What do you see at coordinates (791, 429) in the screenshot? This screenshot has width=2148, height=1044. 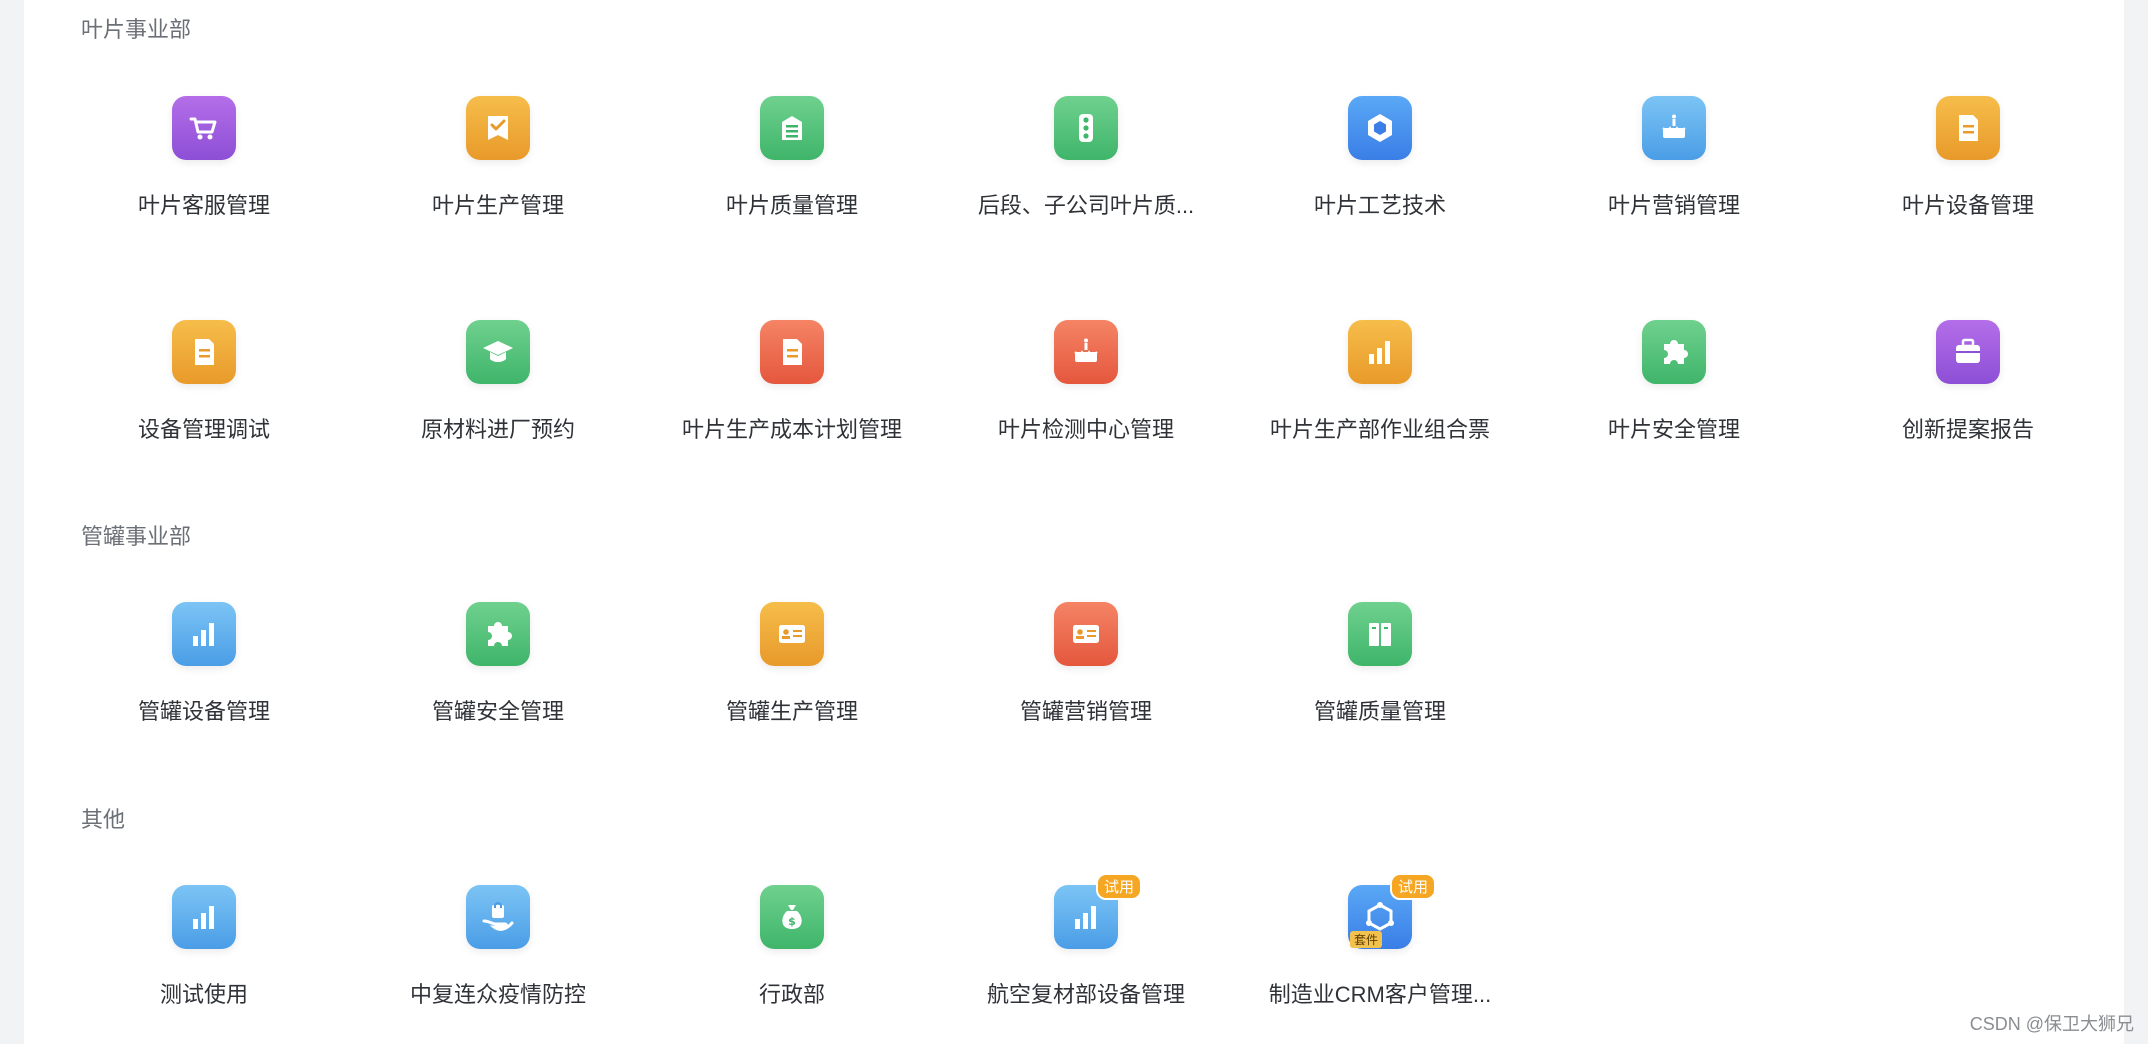 I see `app-label: 叶片生产成本计划管理` at bounding box center [791, 429].